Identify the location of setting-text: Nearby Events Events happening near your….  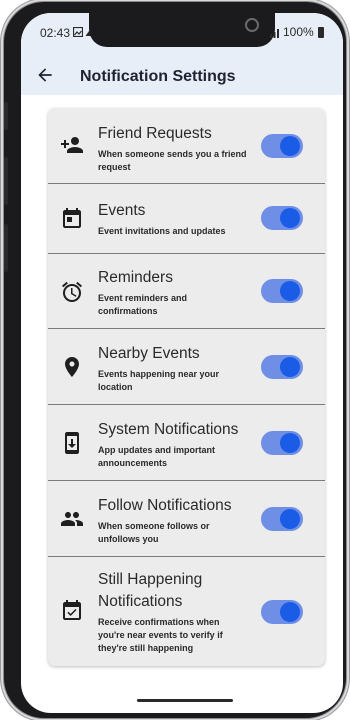
(173, 368).